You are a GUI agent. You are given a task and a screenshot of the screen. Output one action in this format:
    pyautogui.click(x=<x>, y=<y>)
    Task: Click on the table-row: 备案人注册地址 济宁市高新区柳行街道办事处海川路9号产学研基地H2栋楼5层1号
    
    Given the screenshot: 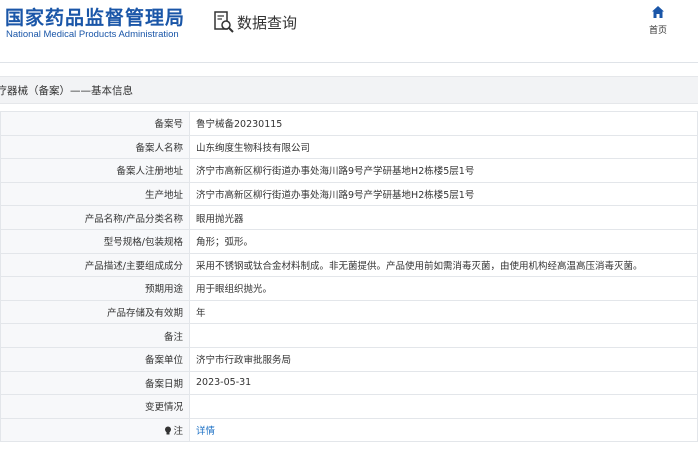 What is the action you would take?
    pyautogui.click(x=349, y=170)
    